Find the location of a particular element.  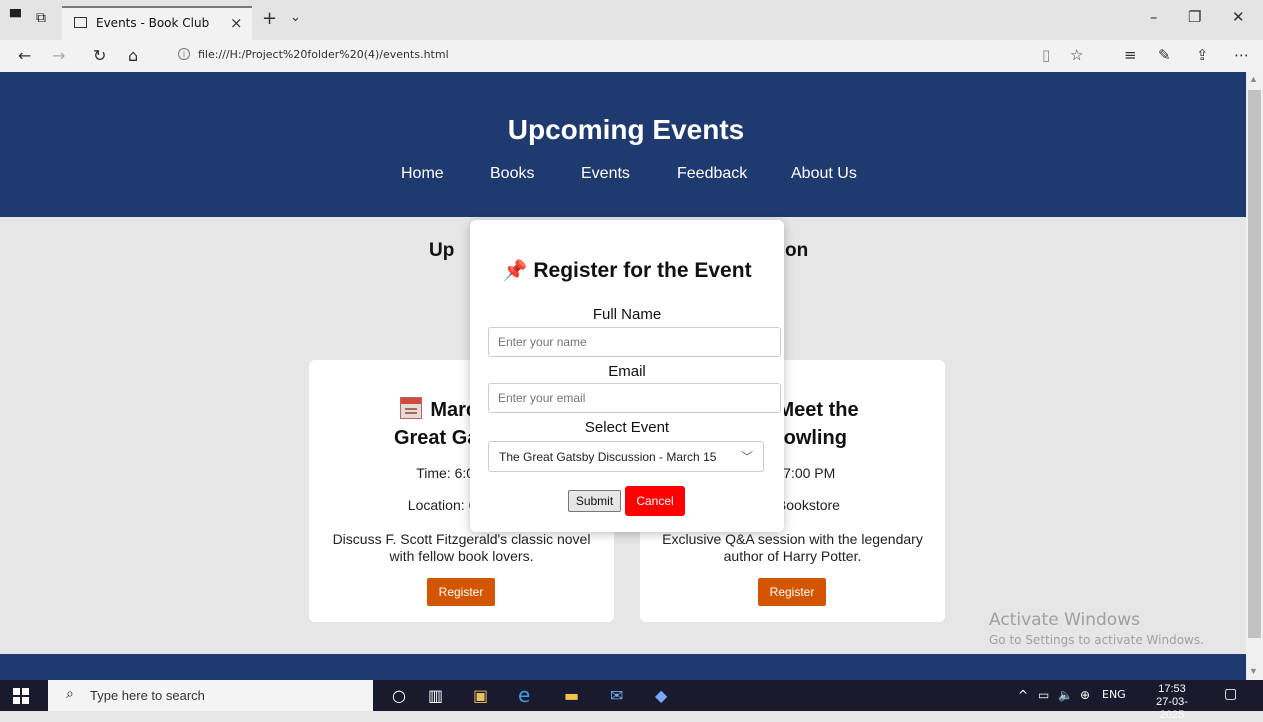

tab-close-icon: × is located at coordinates (236, 23).